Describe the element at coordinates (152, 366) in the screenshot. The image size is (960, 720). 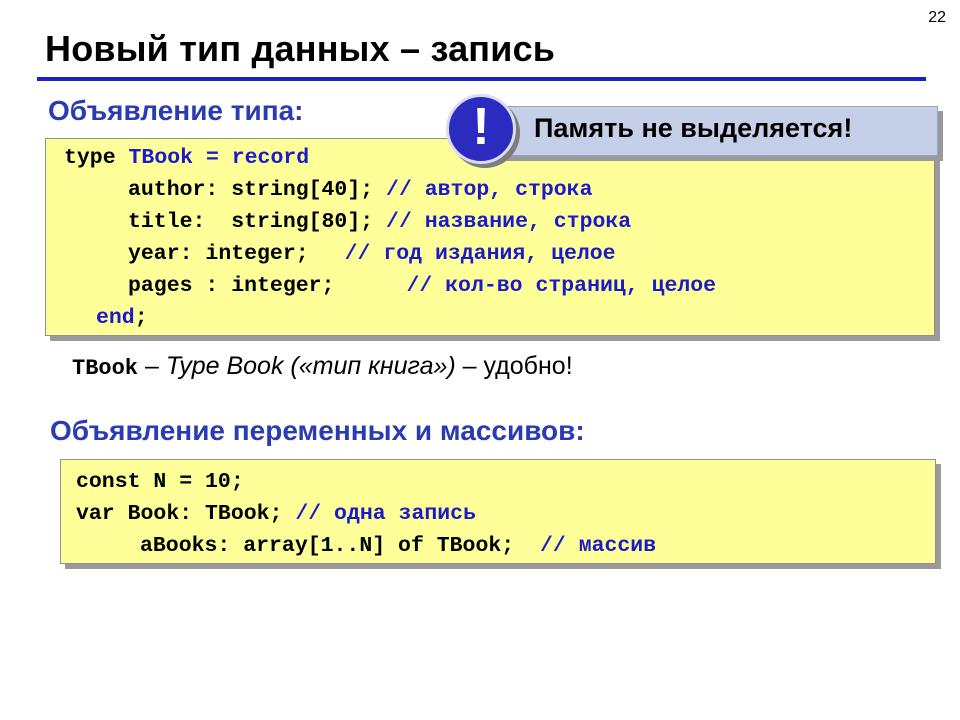
I see `explanation-dash: –` at that location.